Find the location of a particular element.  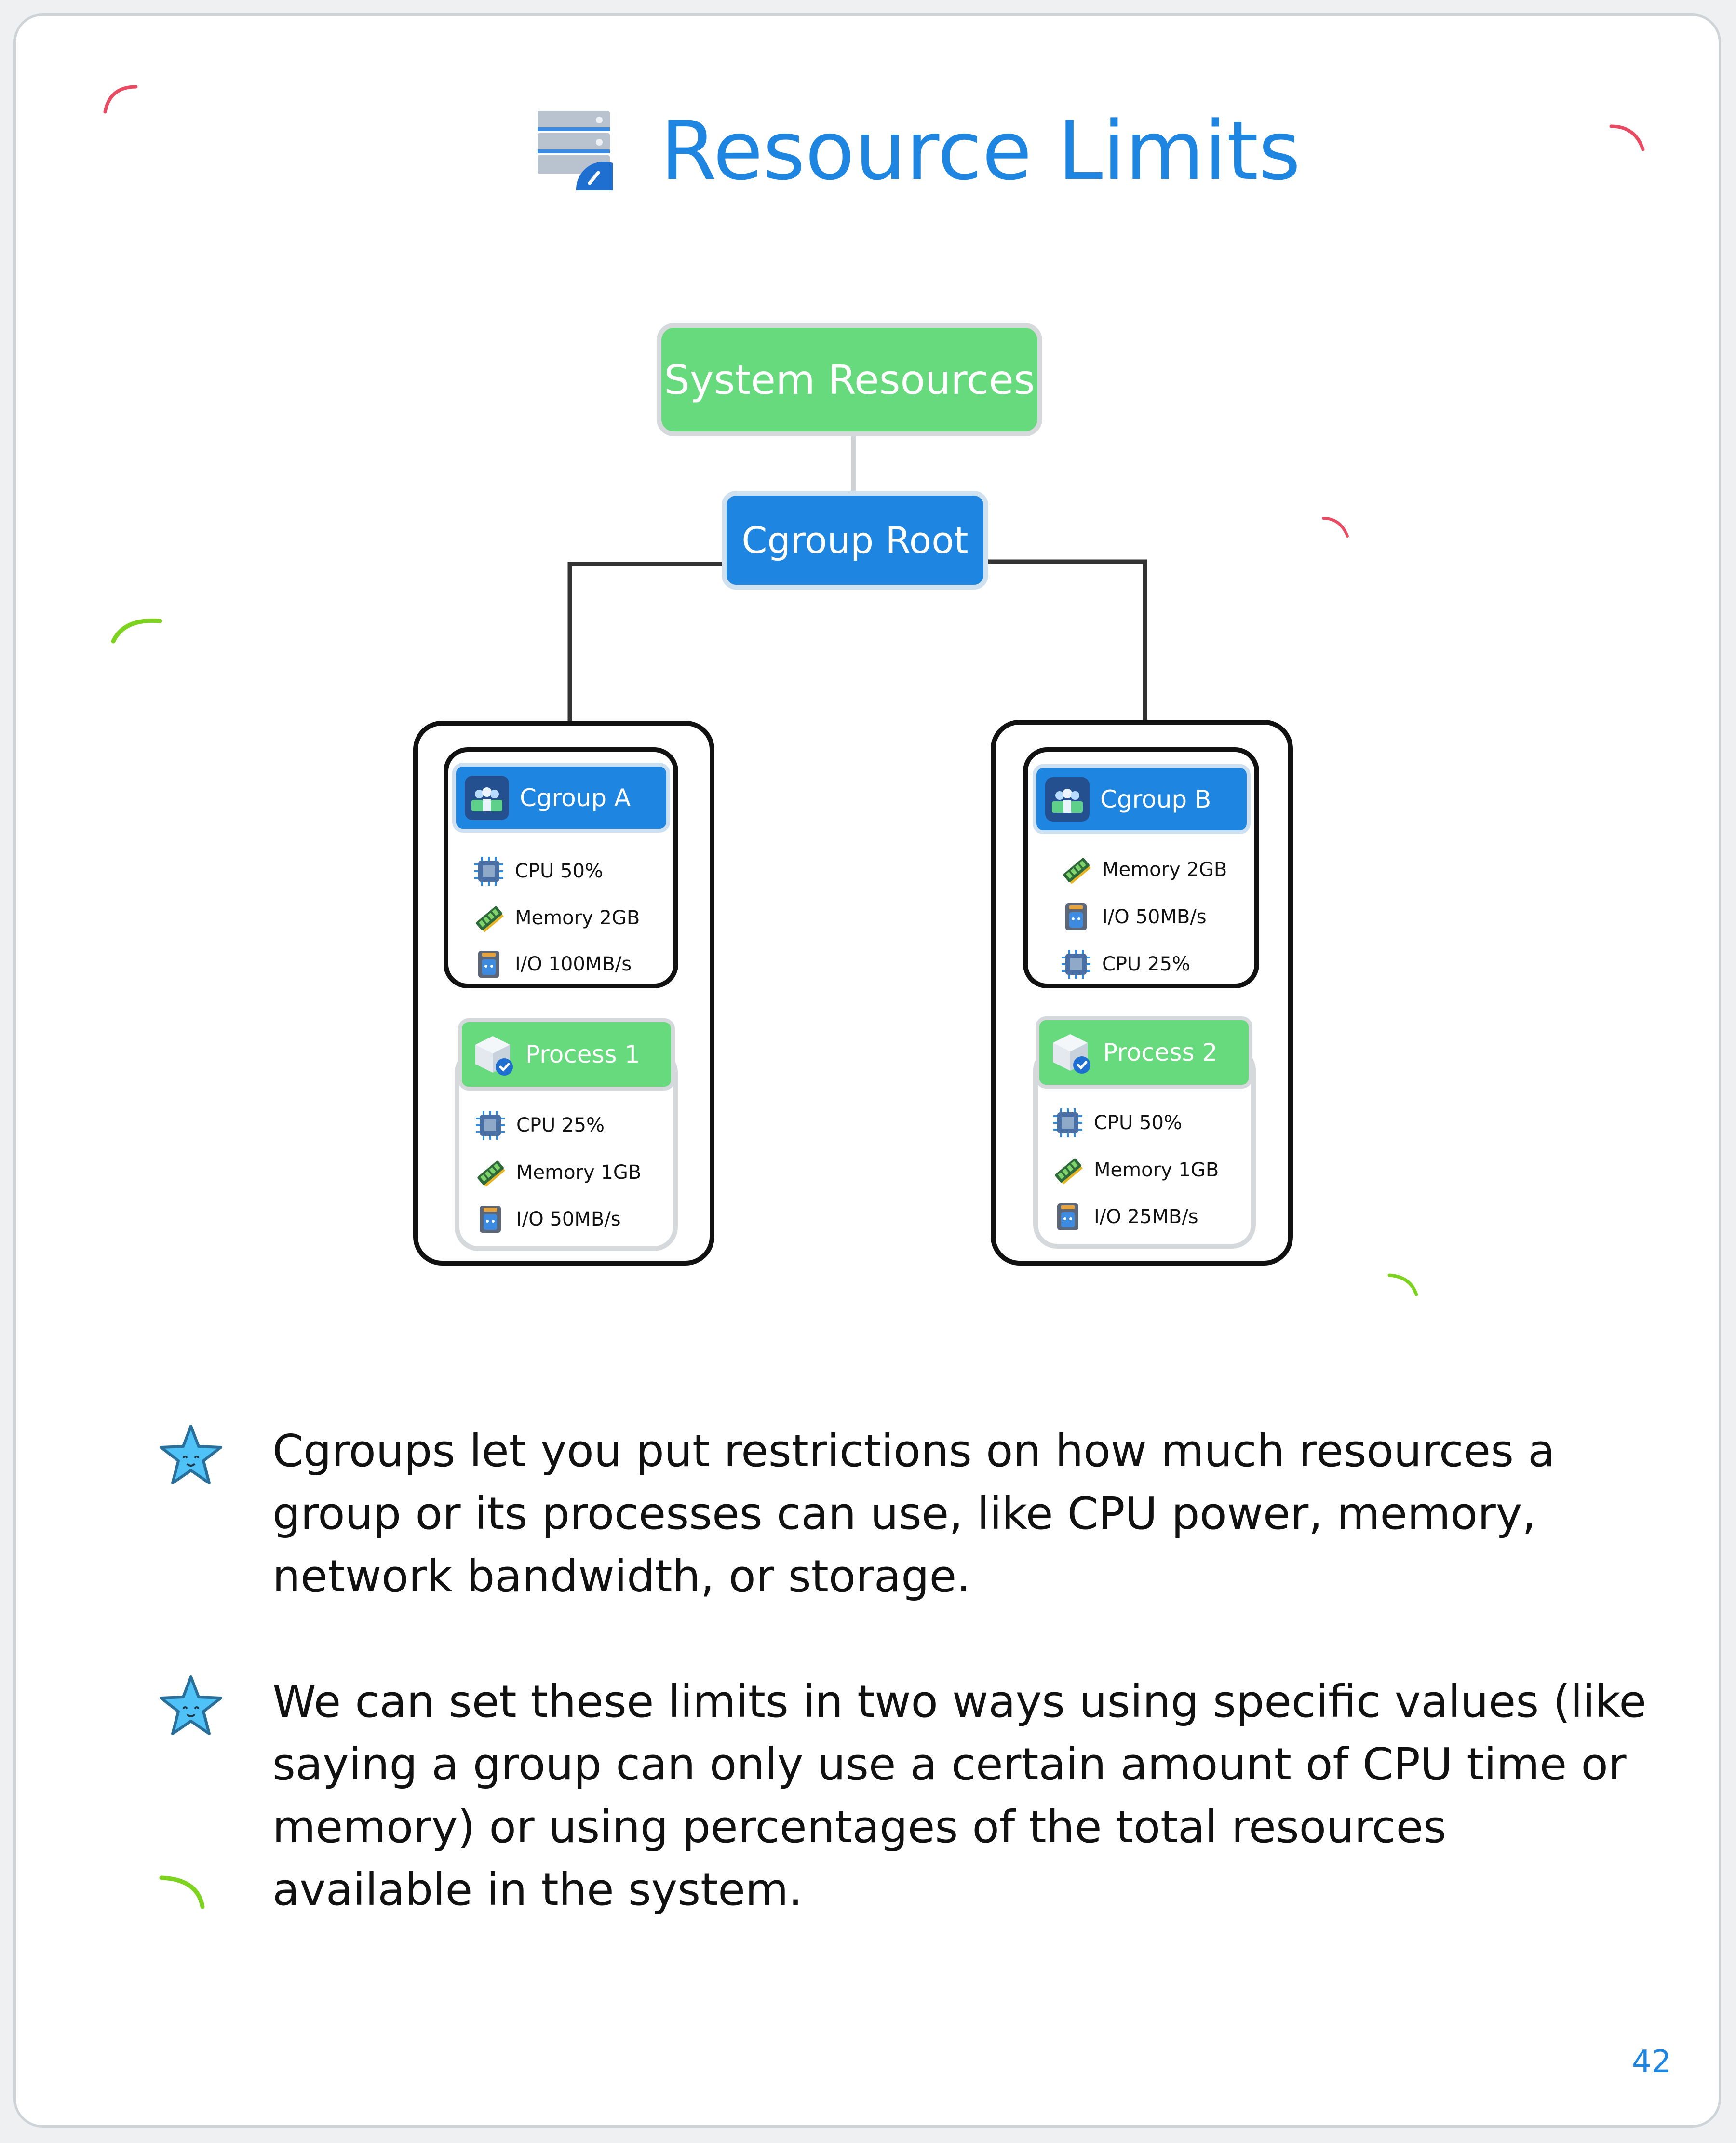

process-2-limit-memory: Memory 1GB is located at coordinates (1136, 1170).